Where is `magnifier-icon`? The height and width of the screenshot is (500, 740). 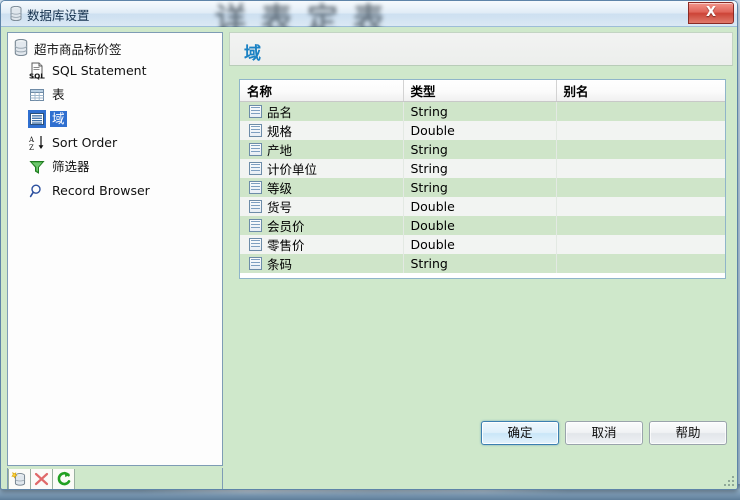
magnifier-icon is located at coordinates (37, 191).